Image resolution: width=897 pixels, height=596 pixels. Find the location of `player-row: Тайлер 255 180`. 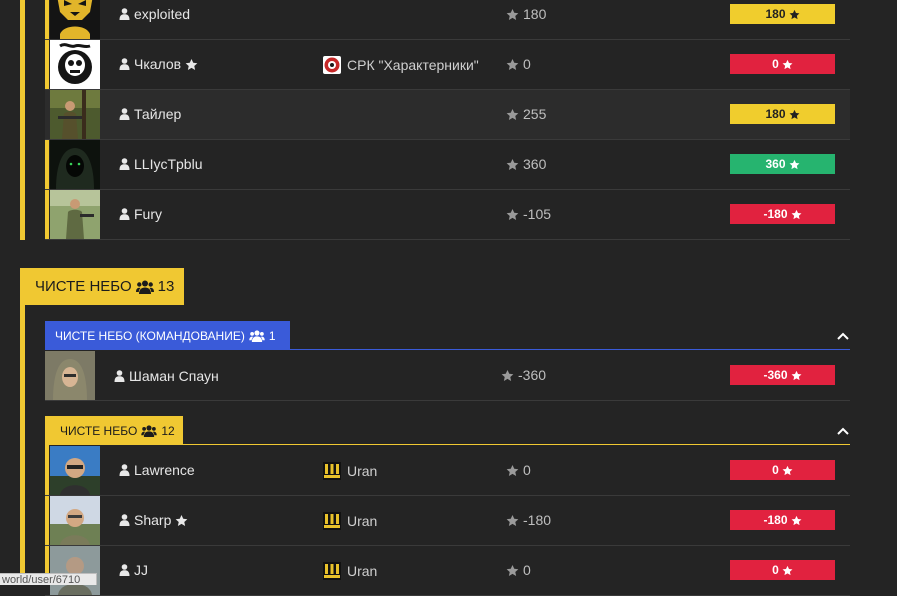

player-row: Тайлер 255 180 is located at coordinates (447, 115).